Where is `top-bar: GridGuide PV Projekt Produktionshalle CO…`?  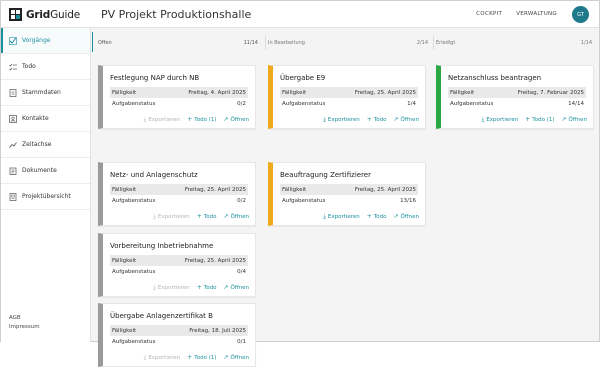 top-bar: GridGuide PV Projekt Produktionshalle CO… is located at coordinates (300, 14).